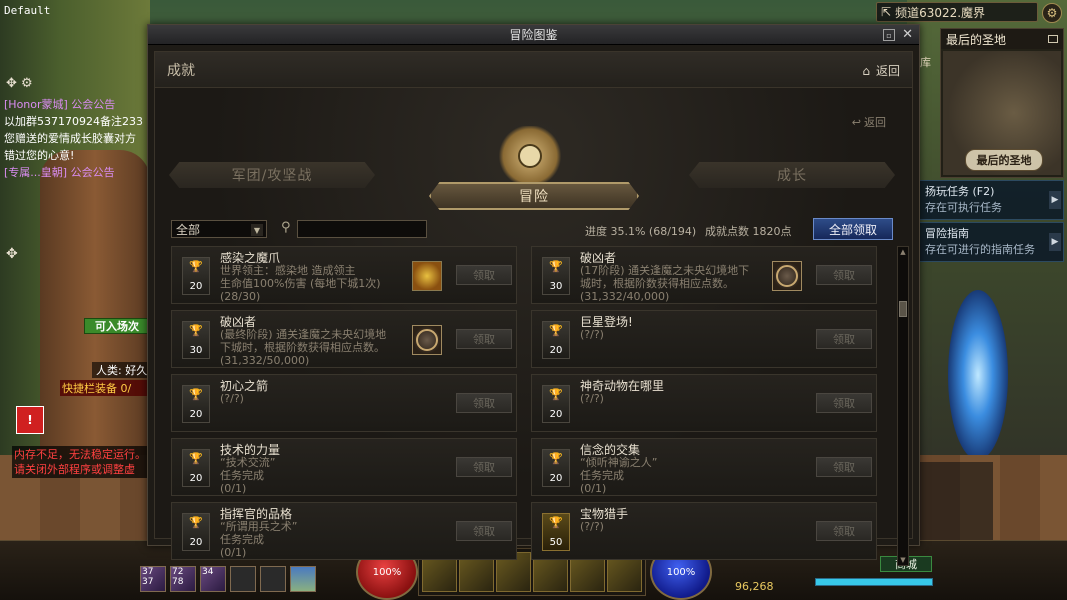 The image size is (1067, 600). Describe the element at coordinates (362, 229) in the screenshot. I see `search-input` at that location.